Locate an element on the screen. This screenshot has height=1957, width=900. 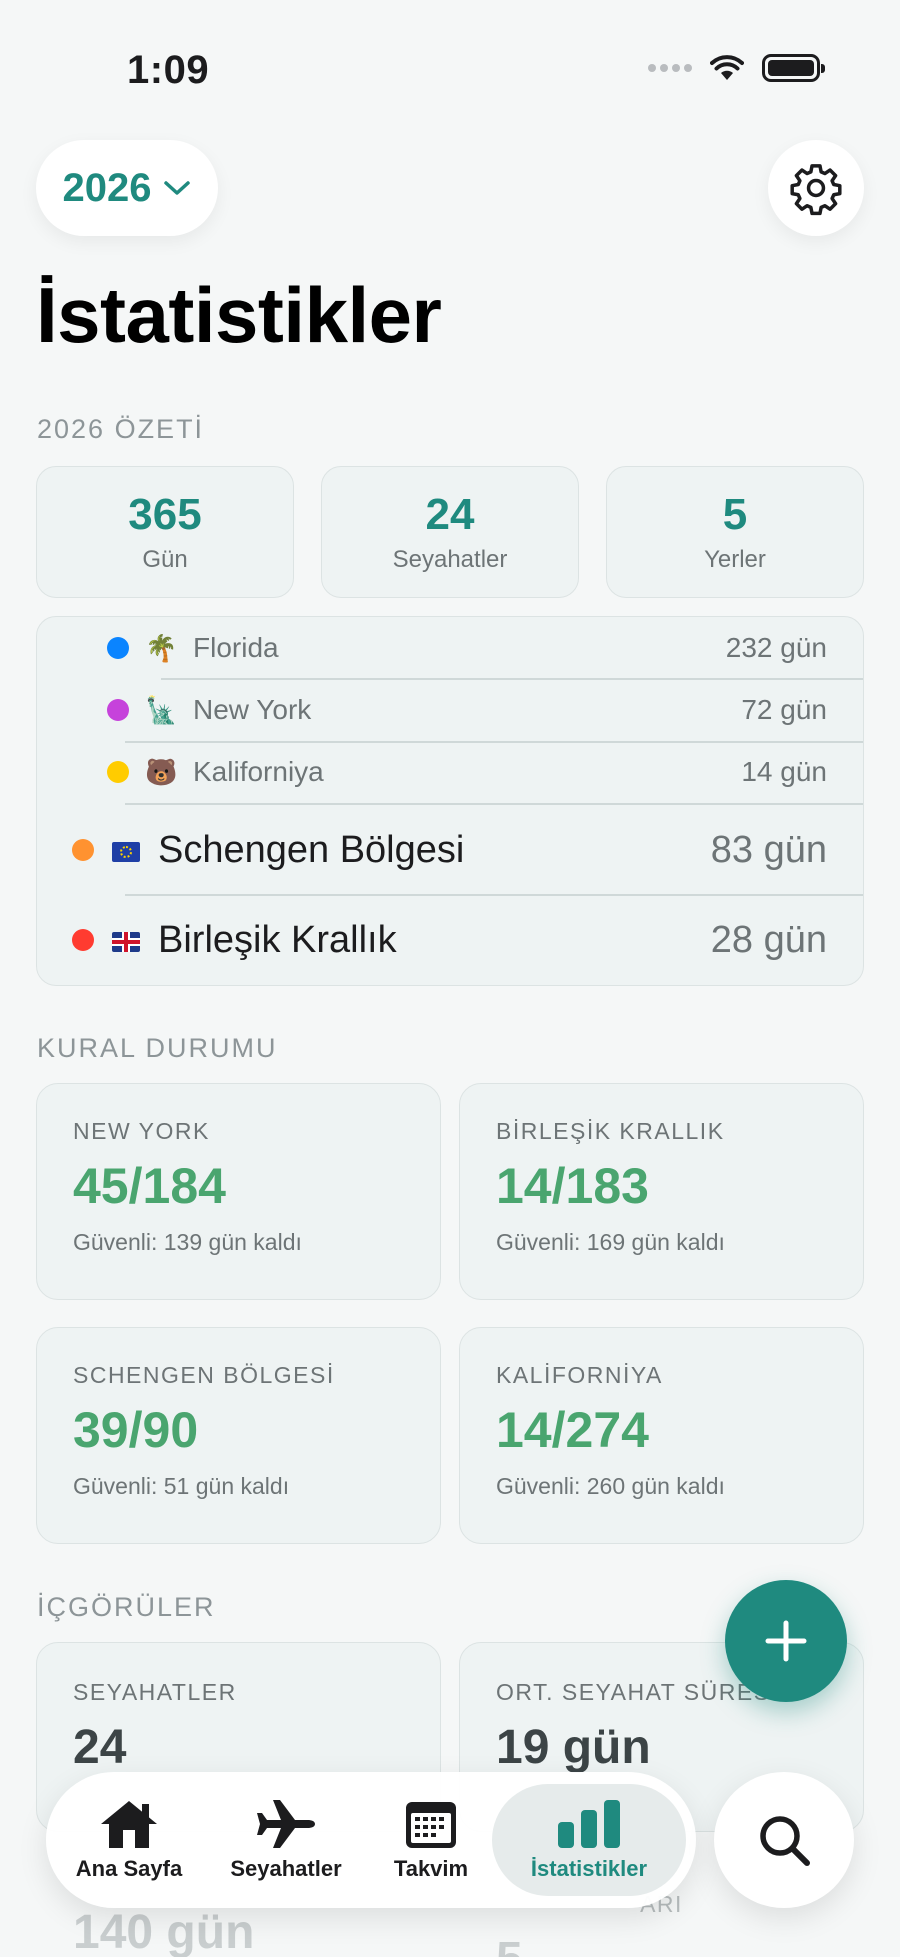
calendar-icon is located at coordinates (431, 1825).